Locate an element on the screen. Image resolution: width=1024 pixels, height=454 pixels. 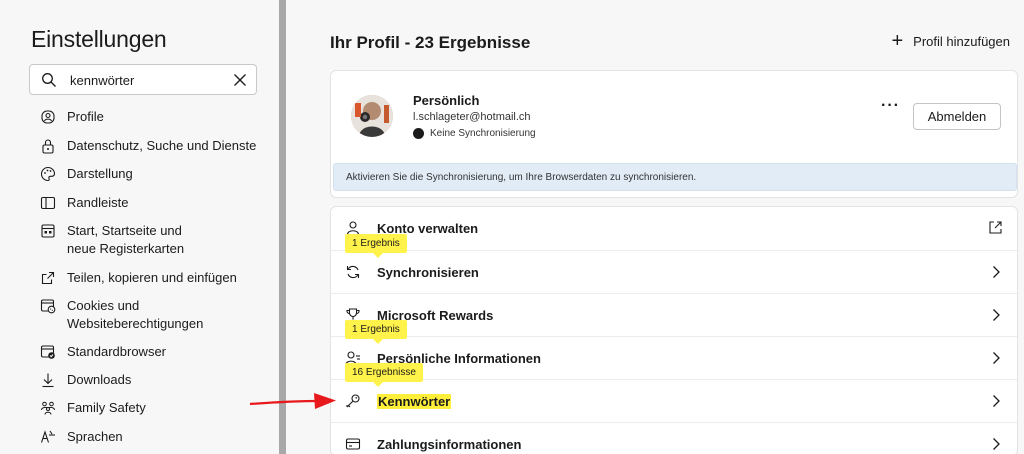
sidebar-item-label: Cookies und Websiteberechtigungen is located at coordinates (135, 314).